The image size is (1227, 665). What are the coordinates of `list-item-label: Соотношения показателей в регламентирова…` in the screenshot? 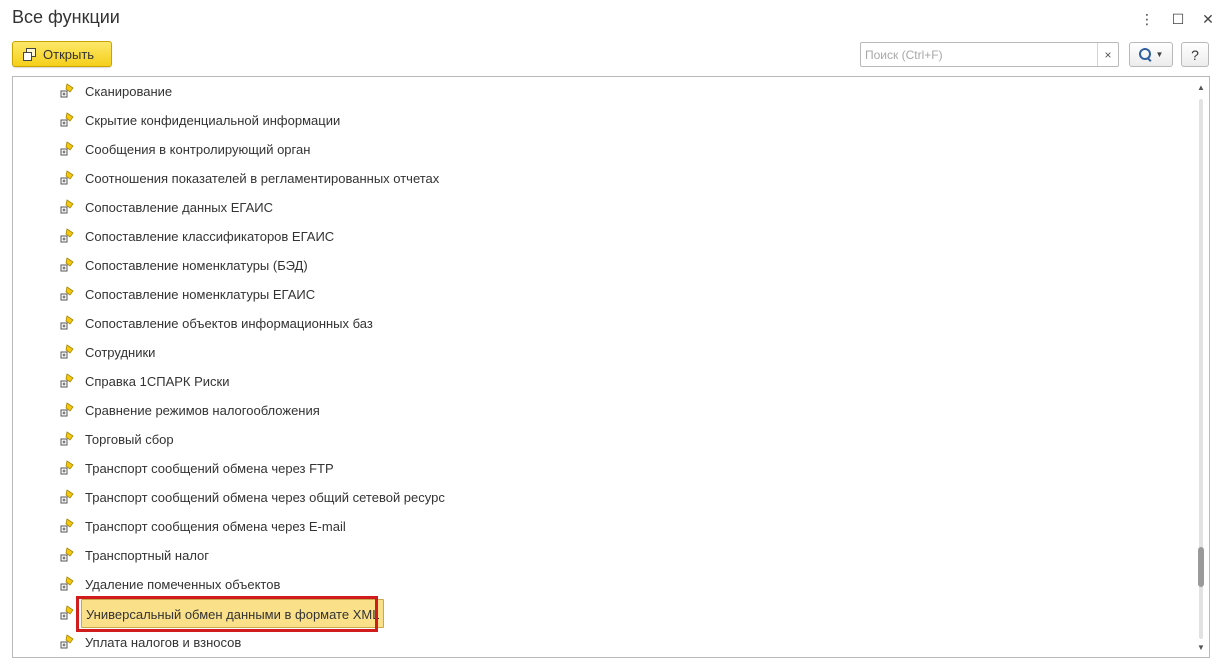 It's located at (262, 178).